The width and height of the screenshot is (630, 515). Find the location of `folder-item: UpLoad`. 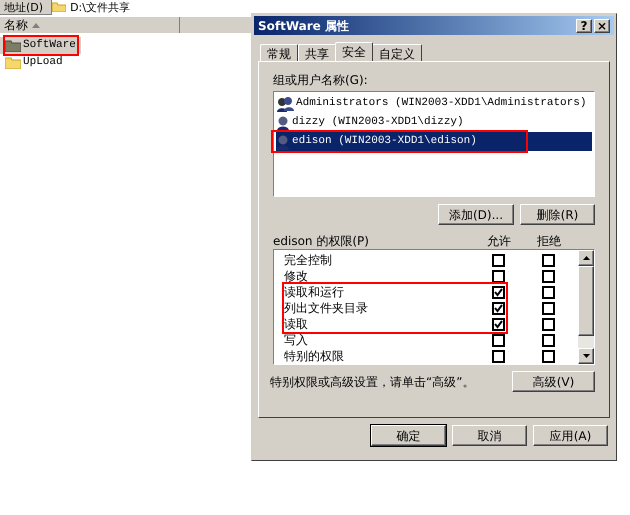

folder-item: UpLoad is located at coordinates (34, 62).